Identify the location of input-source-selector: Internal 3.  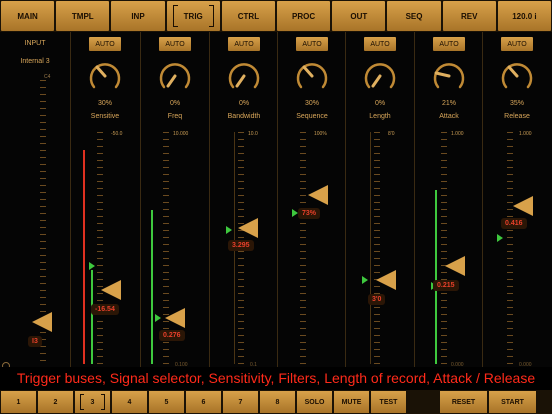
(35, 61).